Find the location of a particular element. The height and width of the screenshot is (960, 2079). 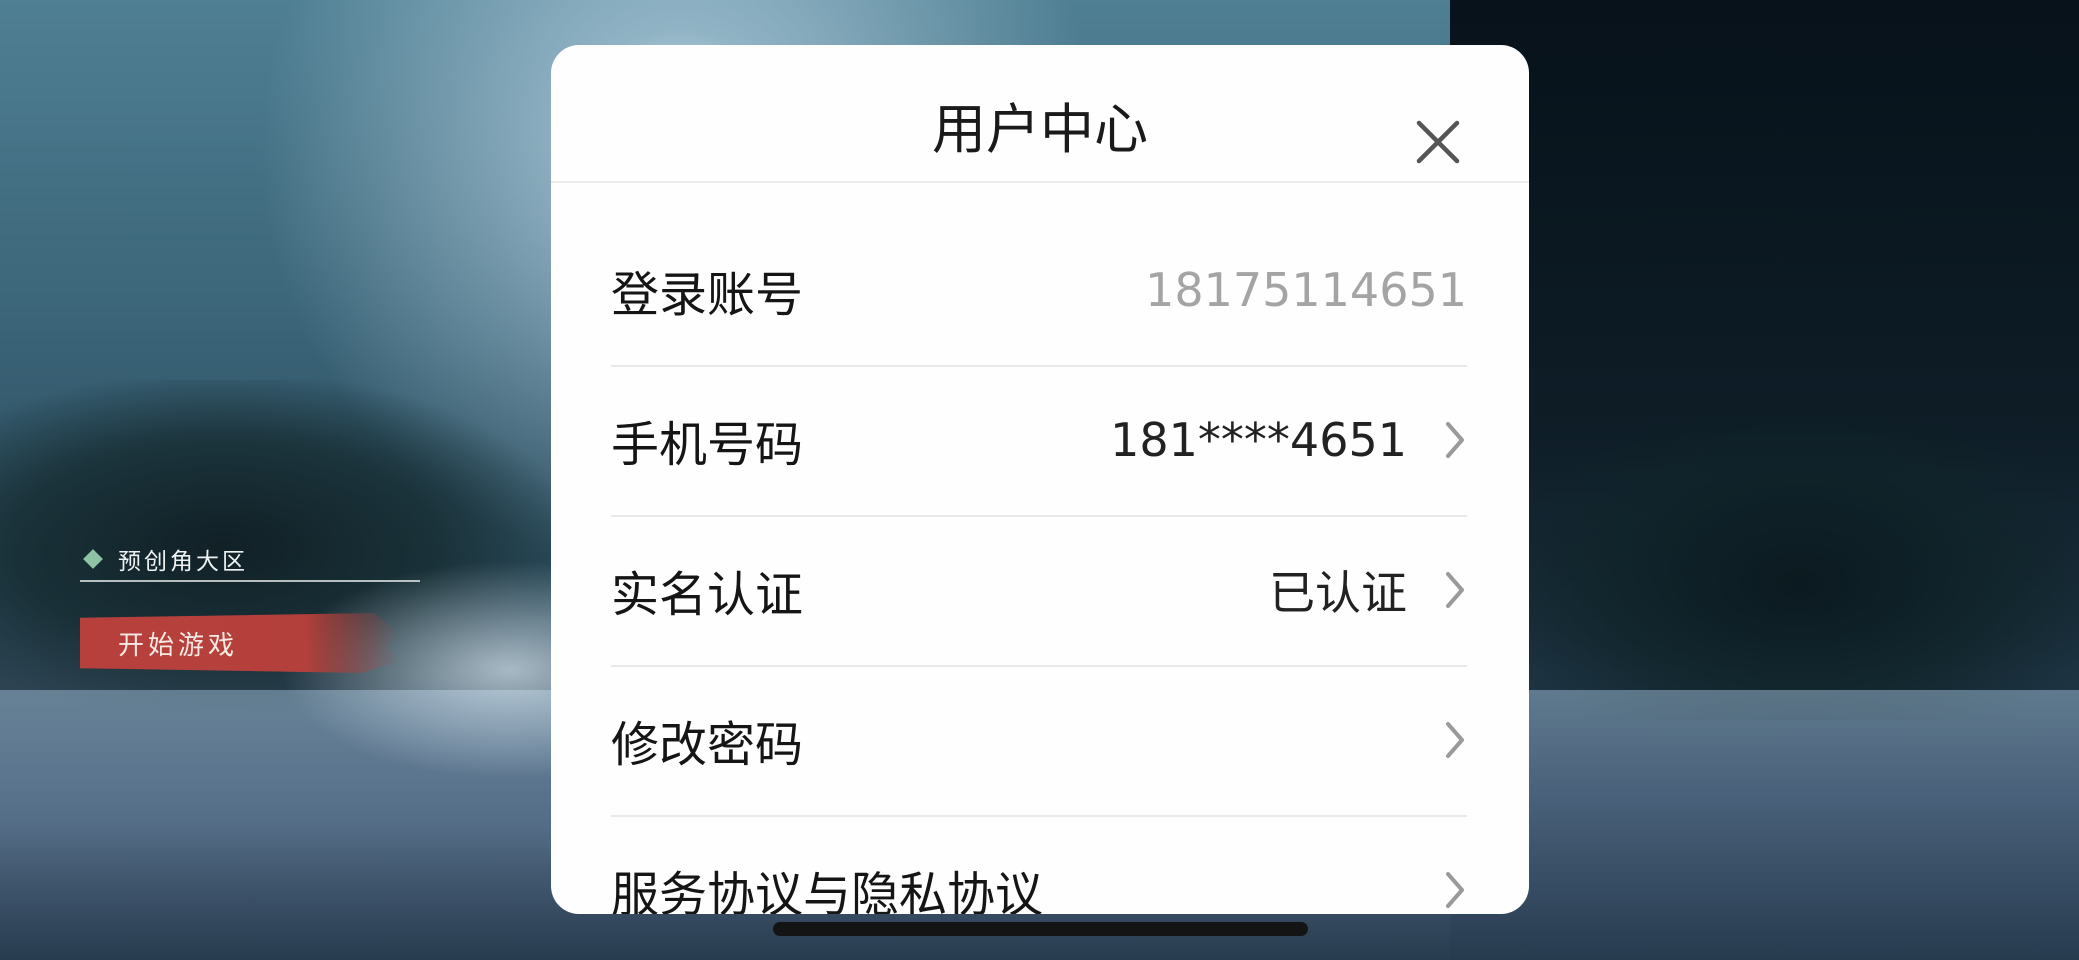

home-indicator is located at coordinates (1040, 929).